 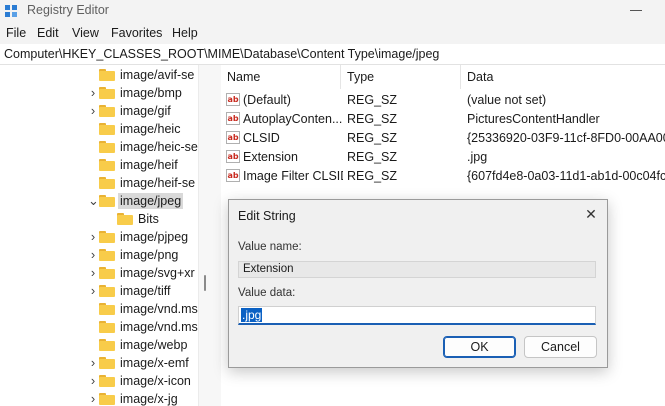 What do you see at coordinates (636, 10) in the screenshot?
I see `minimize-button` at bounding box center [636, 10].